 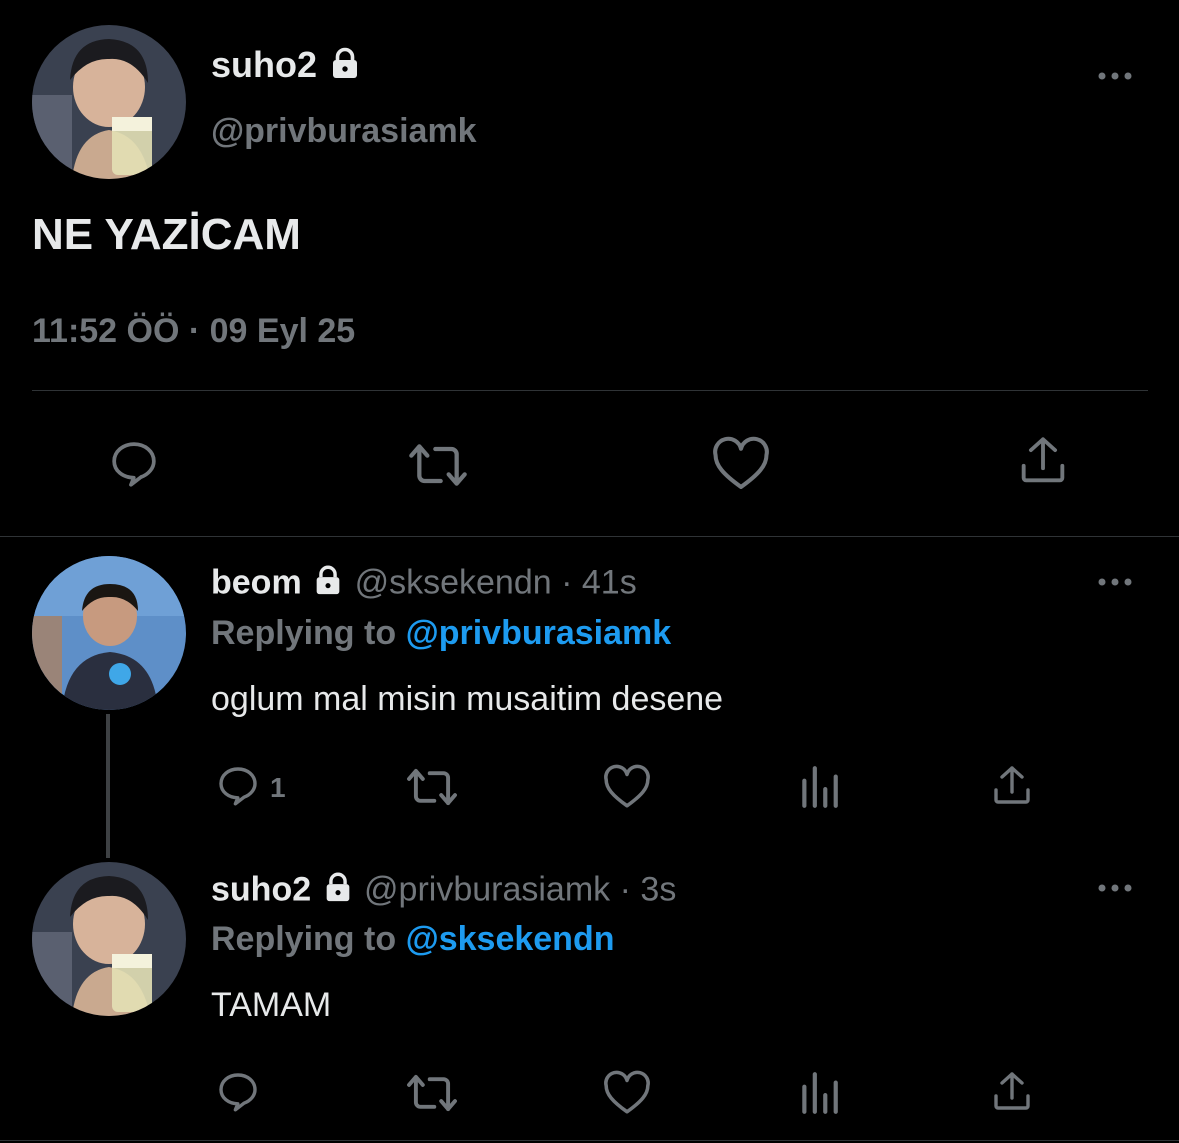 I want to click on time: 41s, so click(x=609, y=582).